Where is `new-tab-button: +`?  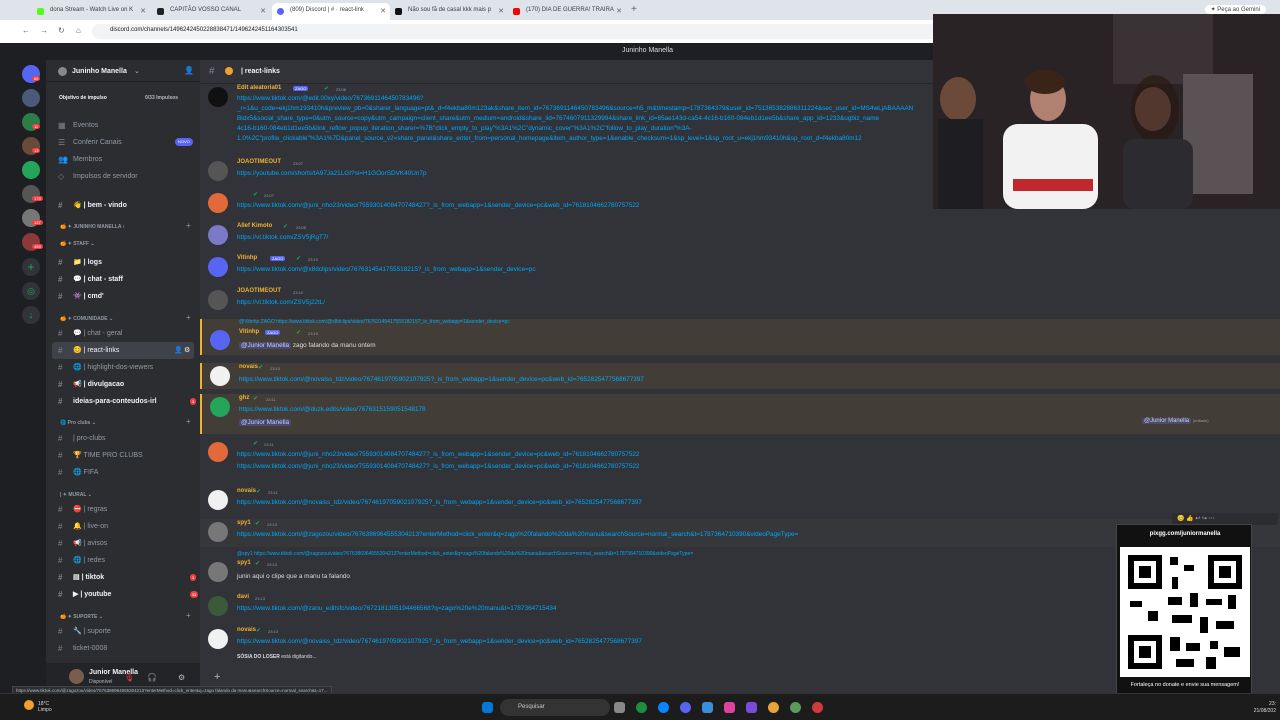
new-tab-button: + is located at coordinates (634, 9).